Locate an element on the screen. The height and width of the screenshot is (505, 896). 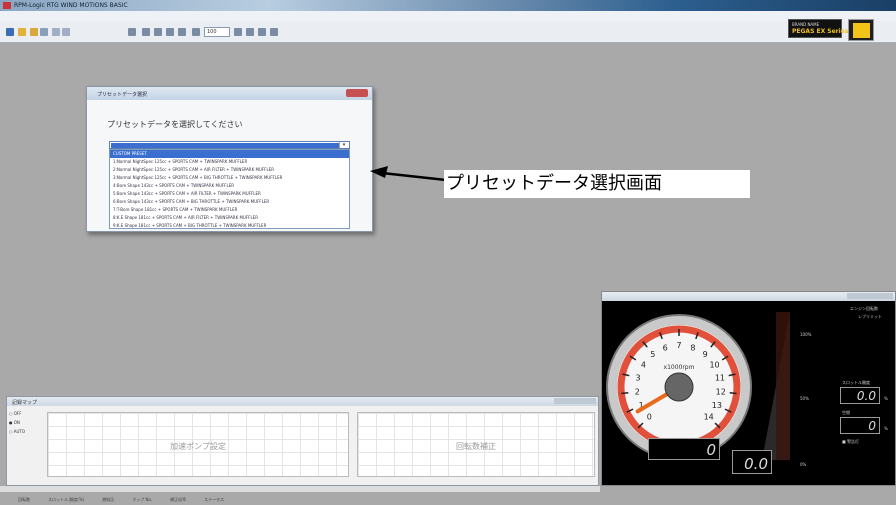
accel-pump-label: 加速ポンプ設定 is located at coordinates (198, 446).